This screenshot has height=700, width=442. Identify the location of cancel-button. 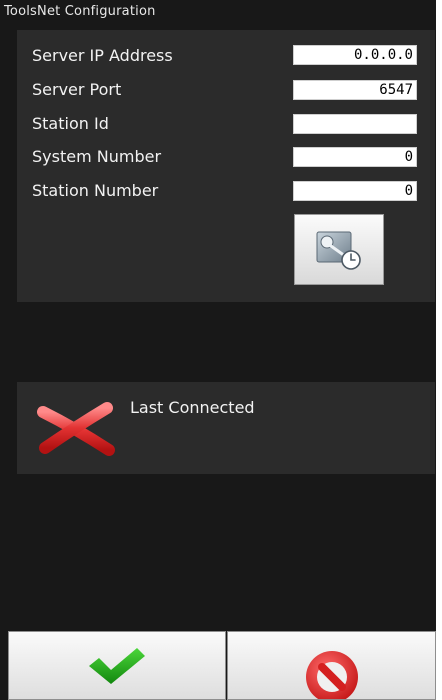
(331, 665).